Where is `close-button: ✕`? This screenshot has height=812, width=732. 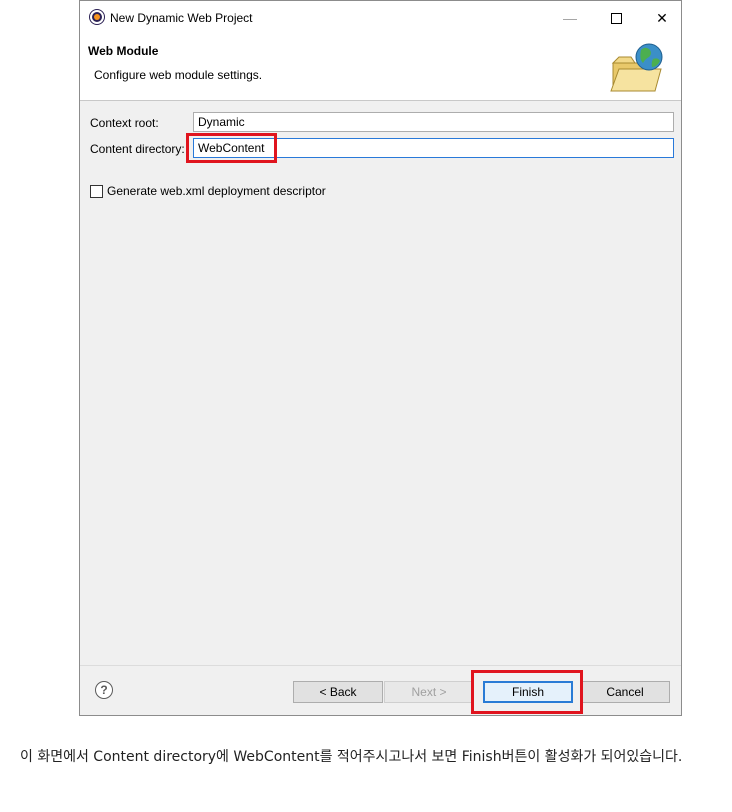 close-button: ✕ is located at coordinates (662, 18).